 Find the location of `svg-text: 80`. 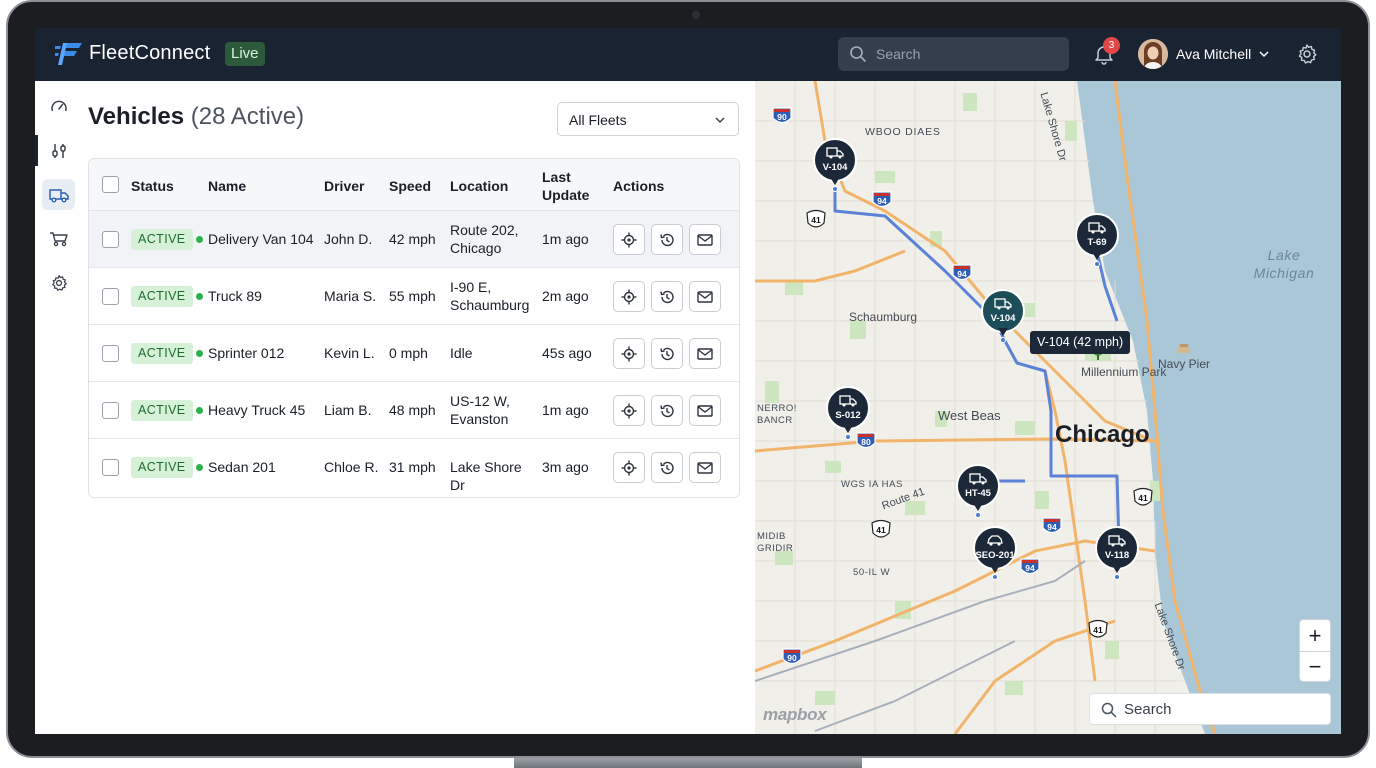

svg-text: 80 is located at coordinates (866, 442).